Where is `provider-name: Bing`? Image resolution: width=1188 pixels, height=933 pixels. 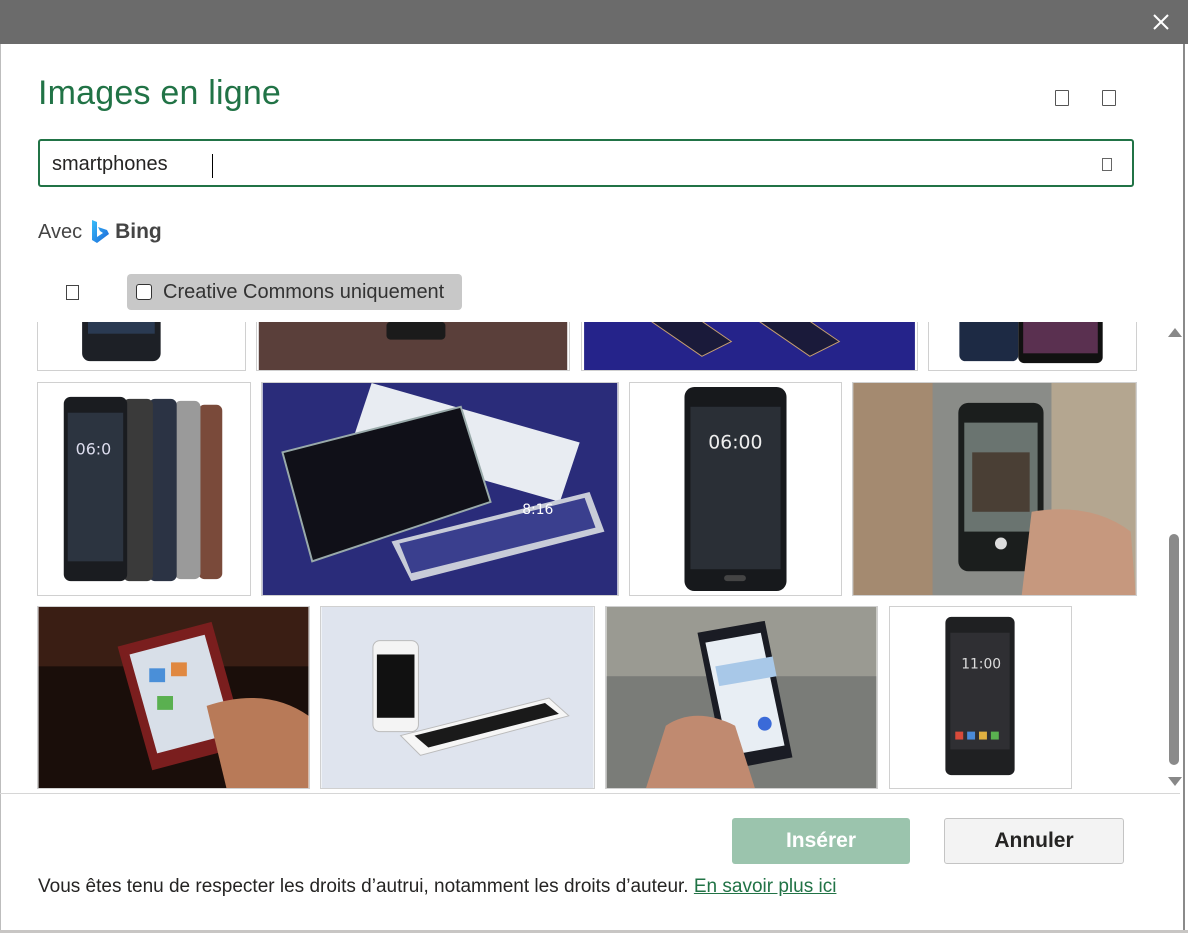
provider-name: Bing is located at coordinates (138, 231).